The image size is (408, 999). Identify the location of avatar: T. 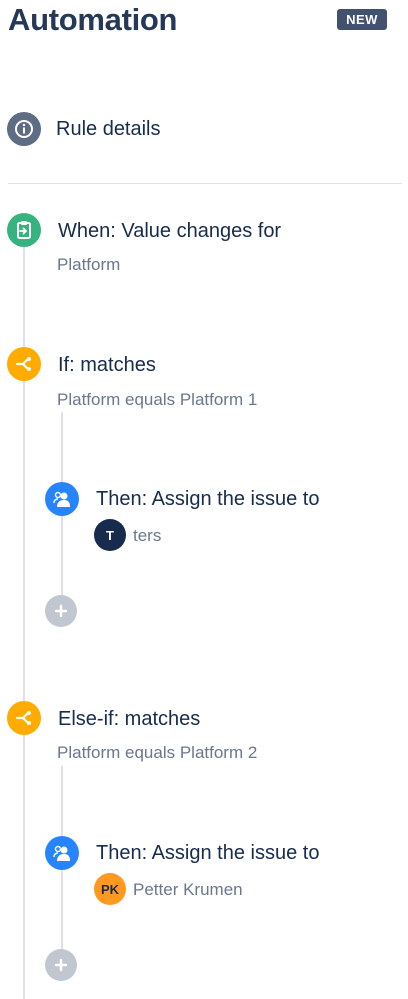
(110, 535).